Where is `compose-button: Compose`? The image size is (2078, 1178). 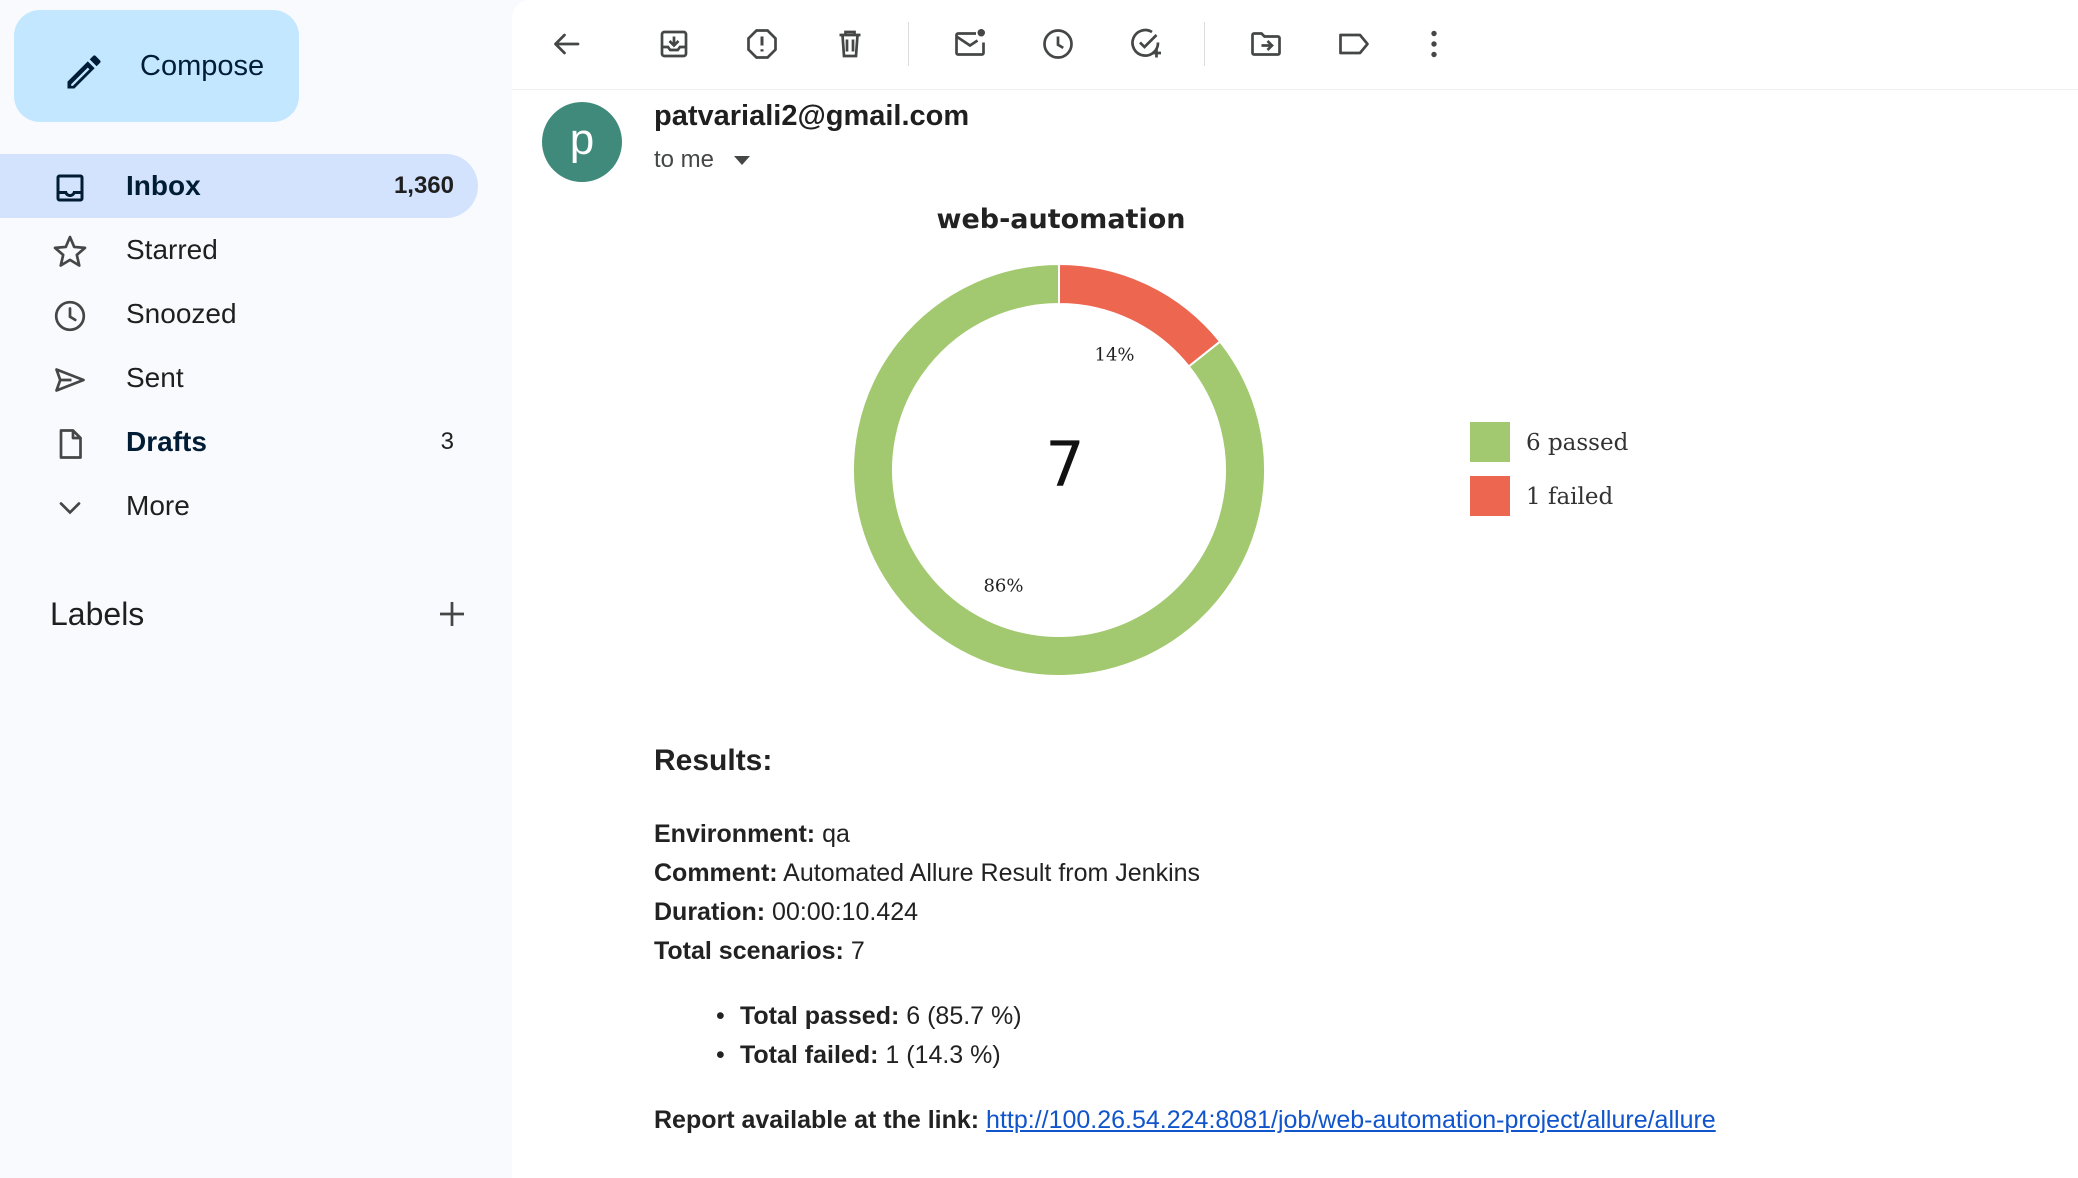
compose-button: Compose is located at coordinates (156, 66).